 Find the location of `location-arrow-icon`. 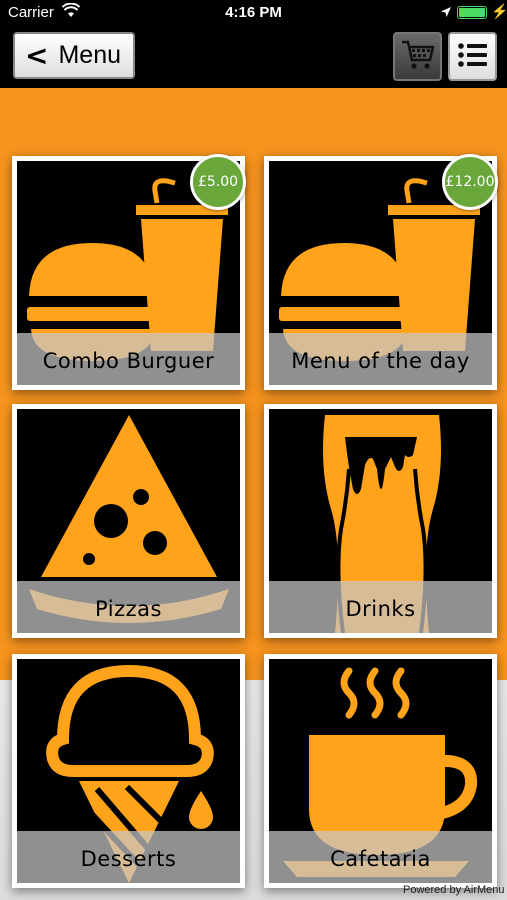

location-arrow-icon is located at coordinates (446, 13).